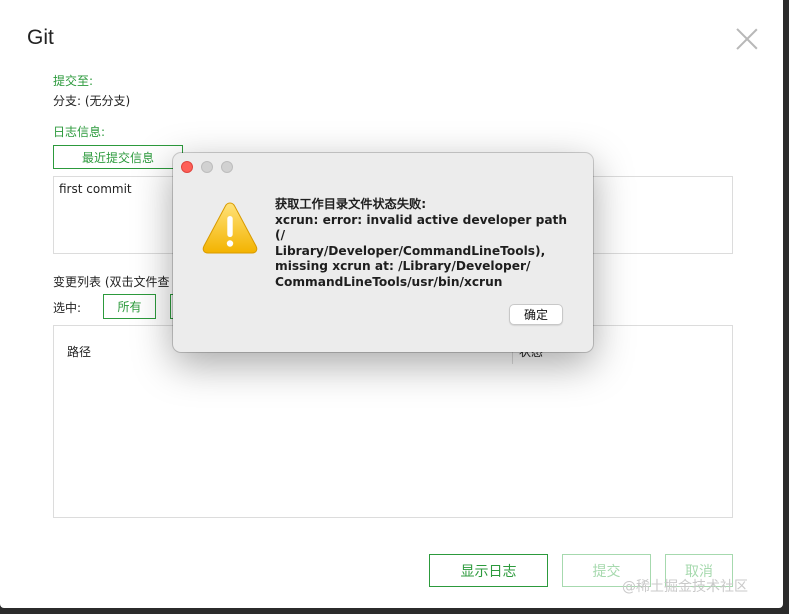  What do you see at coordinates (227, 167) in the screenshot?
I see `dialog-zoom-icon` at bounding box center [227, 167].